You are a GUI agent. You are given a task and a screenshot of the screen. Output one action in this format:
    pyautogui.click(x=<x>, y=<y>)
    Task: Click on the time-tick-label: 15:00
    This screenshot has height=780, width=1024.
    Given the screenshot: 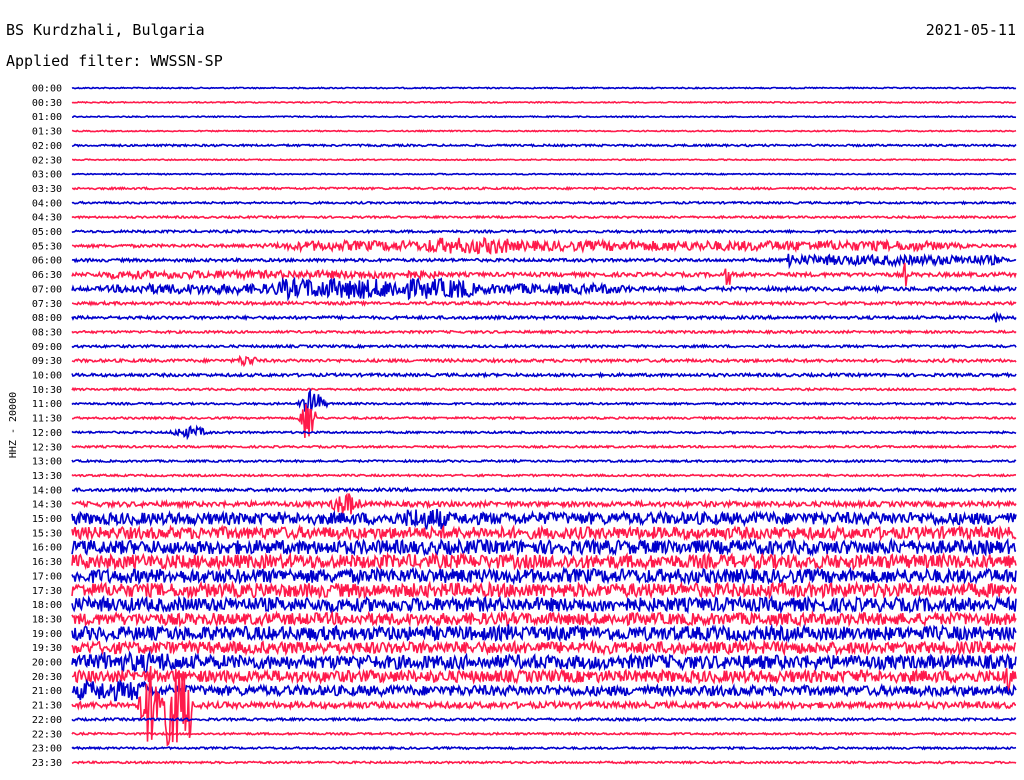 What is the action you would take?
    pyautogui.click(x=47, y=519)
    